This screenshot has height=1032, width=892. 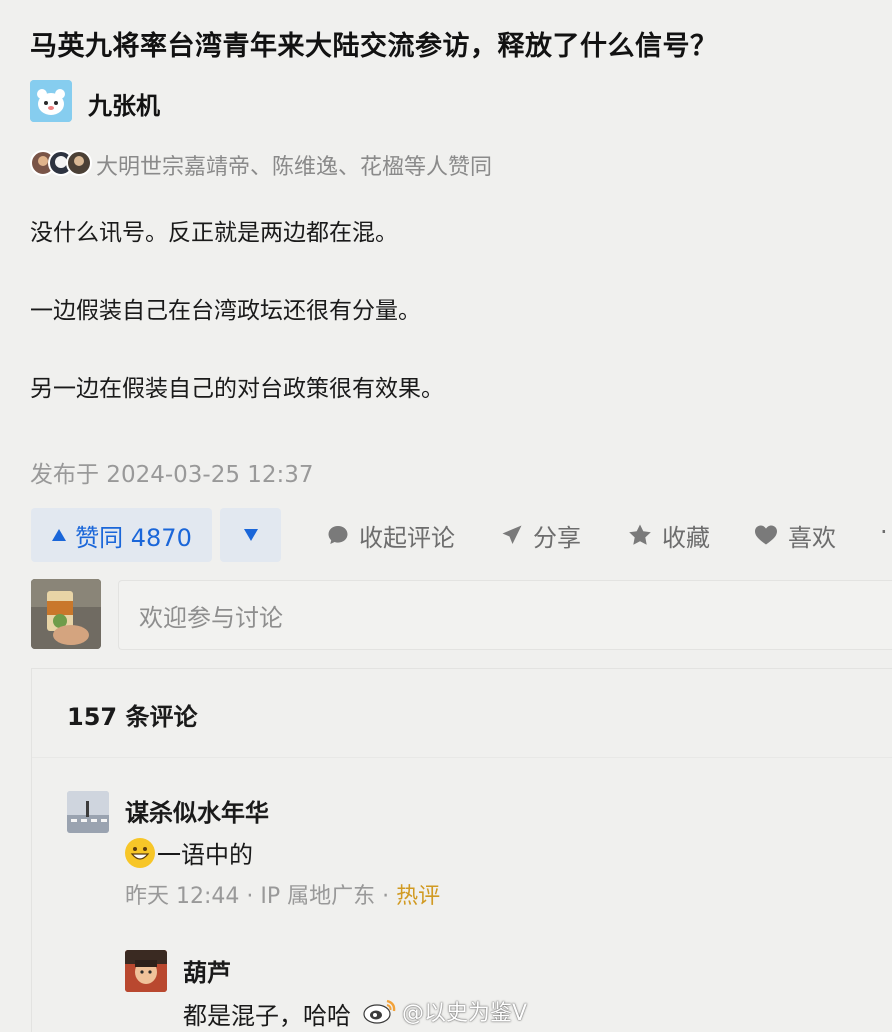 I want to click on upvote-label: 赞同 4870, so click(x=133, y=537).